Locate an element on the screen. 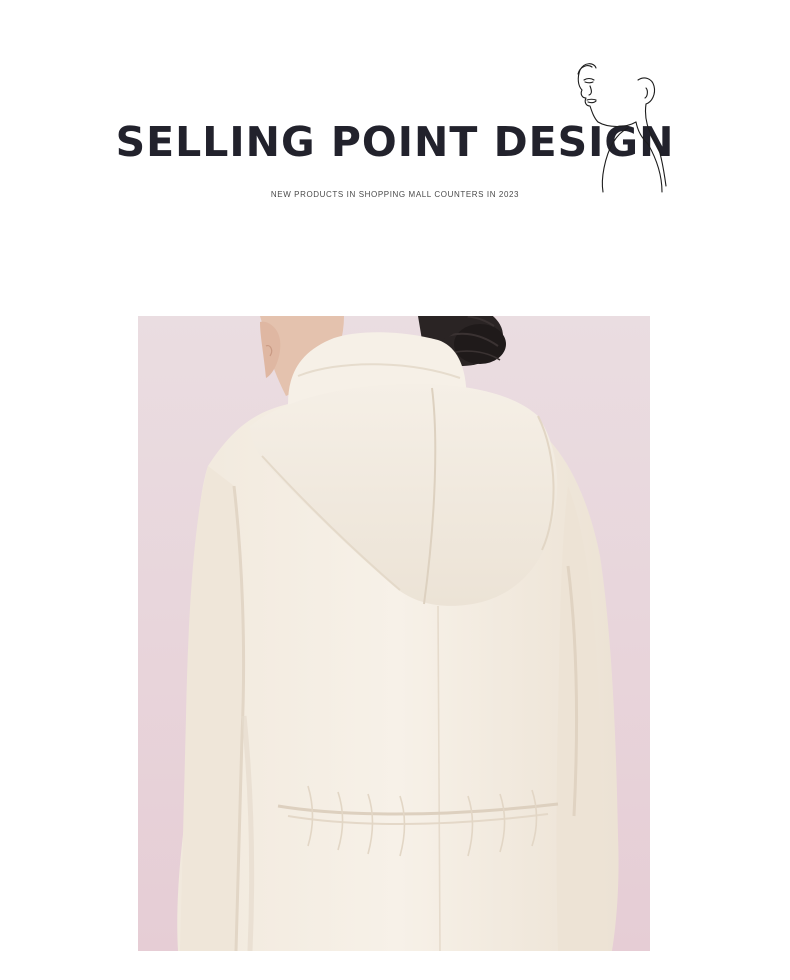 Image resolution: width=790 pixels, height=980 pixels. face-line-art-icon is located at coordinates (622, 128).